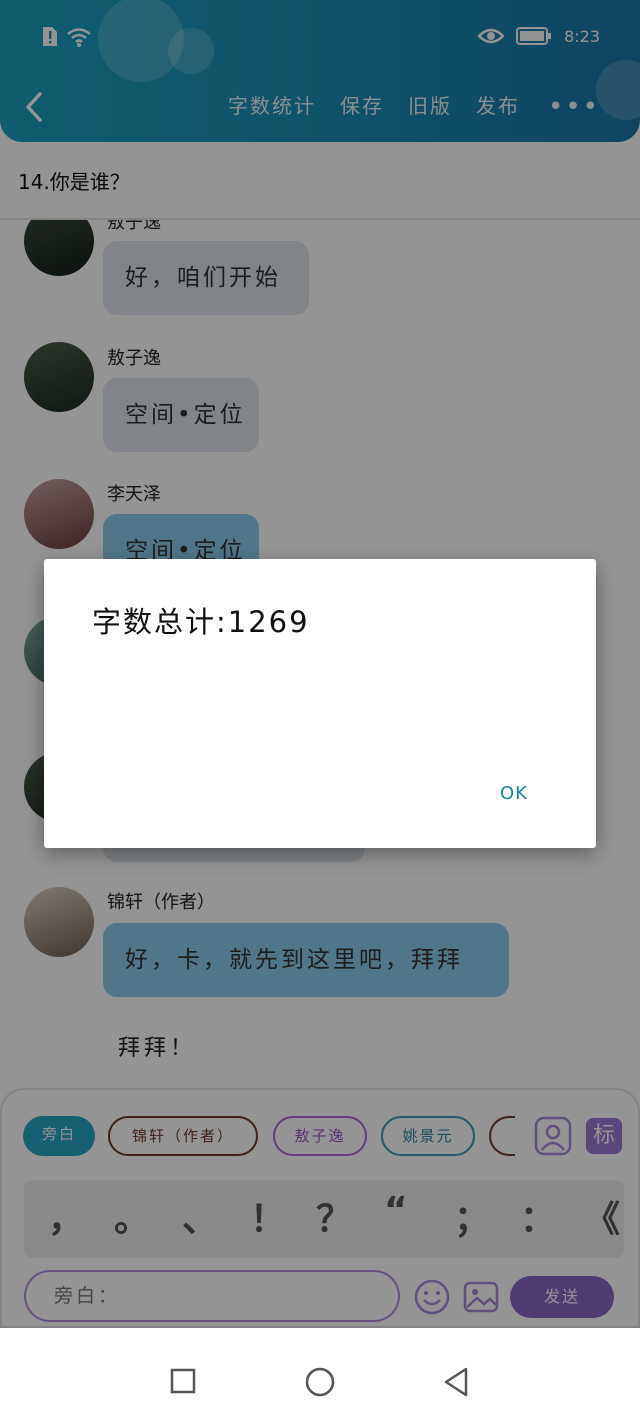 The width and height of the screenshot is (640, 1415). Describe the element at coordinates (183, 1381) in the screenshot. I see `recents-icon` at that location.